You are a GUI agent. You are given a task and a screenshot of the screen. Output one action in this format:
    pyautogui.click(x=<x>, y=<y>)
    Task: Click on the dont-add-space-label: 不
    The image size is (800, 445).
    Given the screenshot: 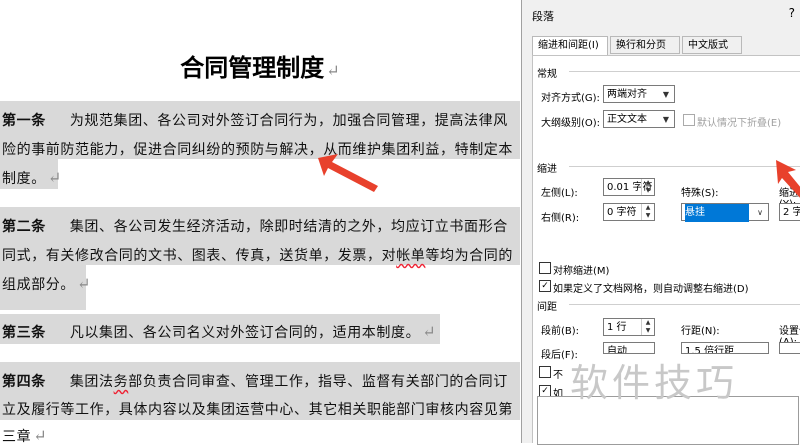 What is the action you would take?
    pyautogui.click(x=558, y=375)
    